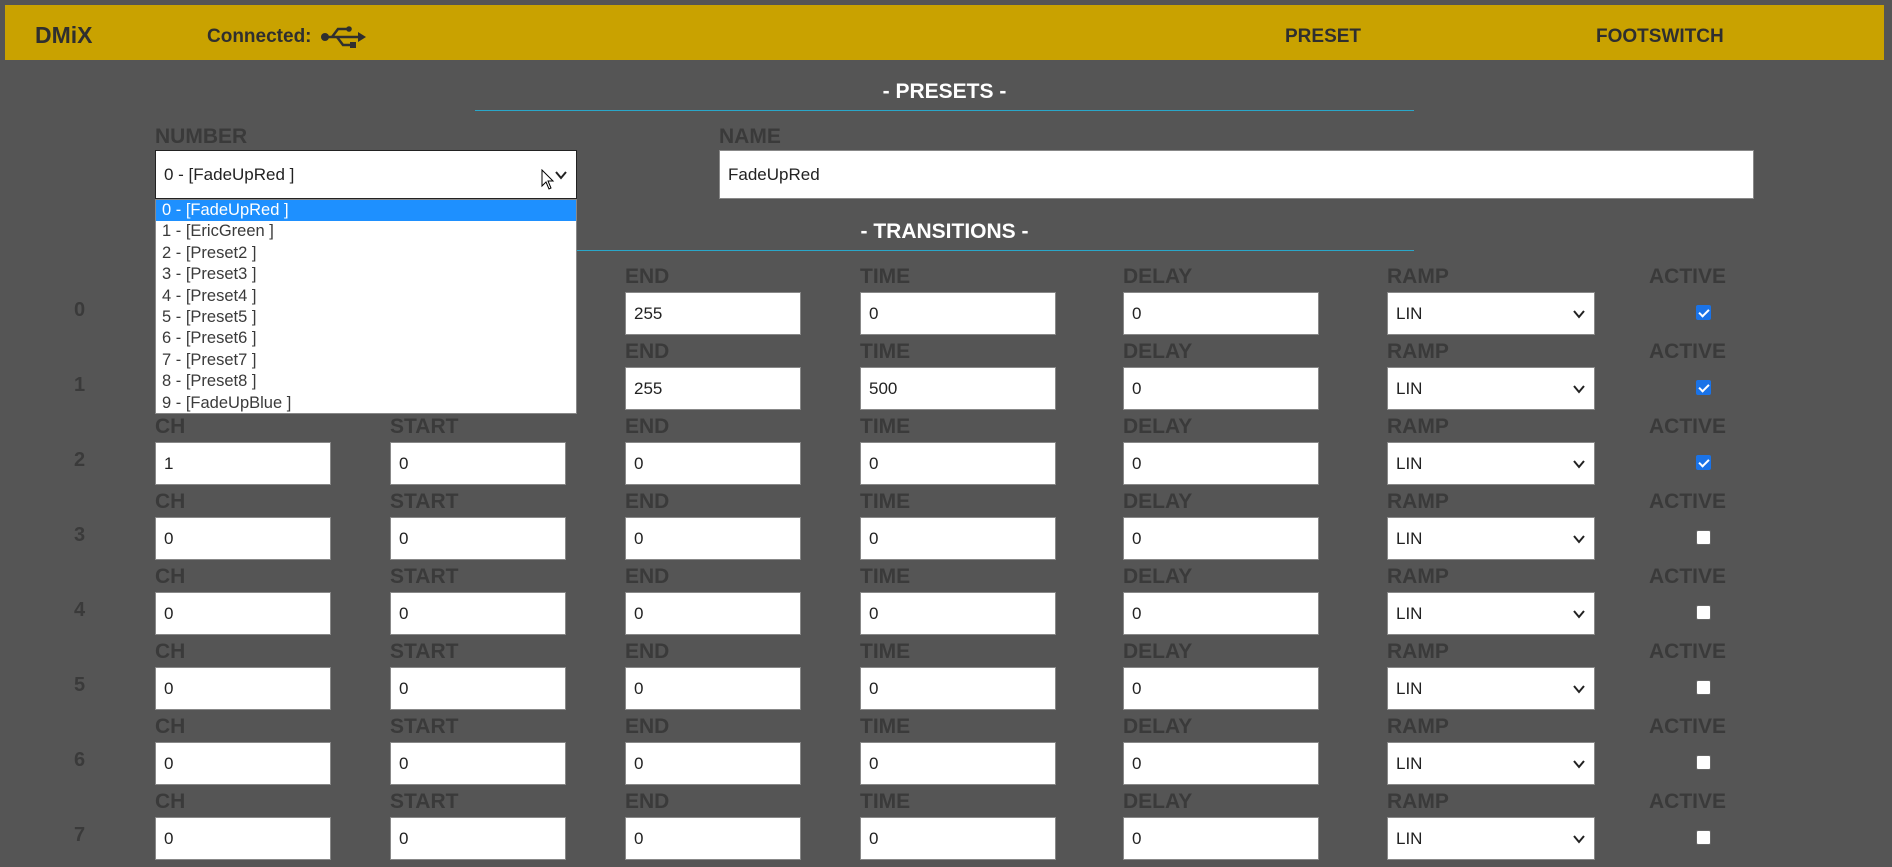 The image size is (1892, 867). Describe the element at coordinates (366, 403) in the screenshot. I see `dropdown-option: 9 - [FadeUpBlue ]` at that location.